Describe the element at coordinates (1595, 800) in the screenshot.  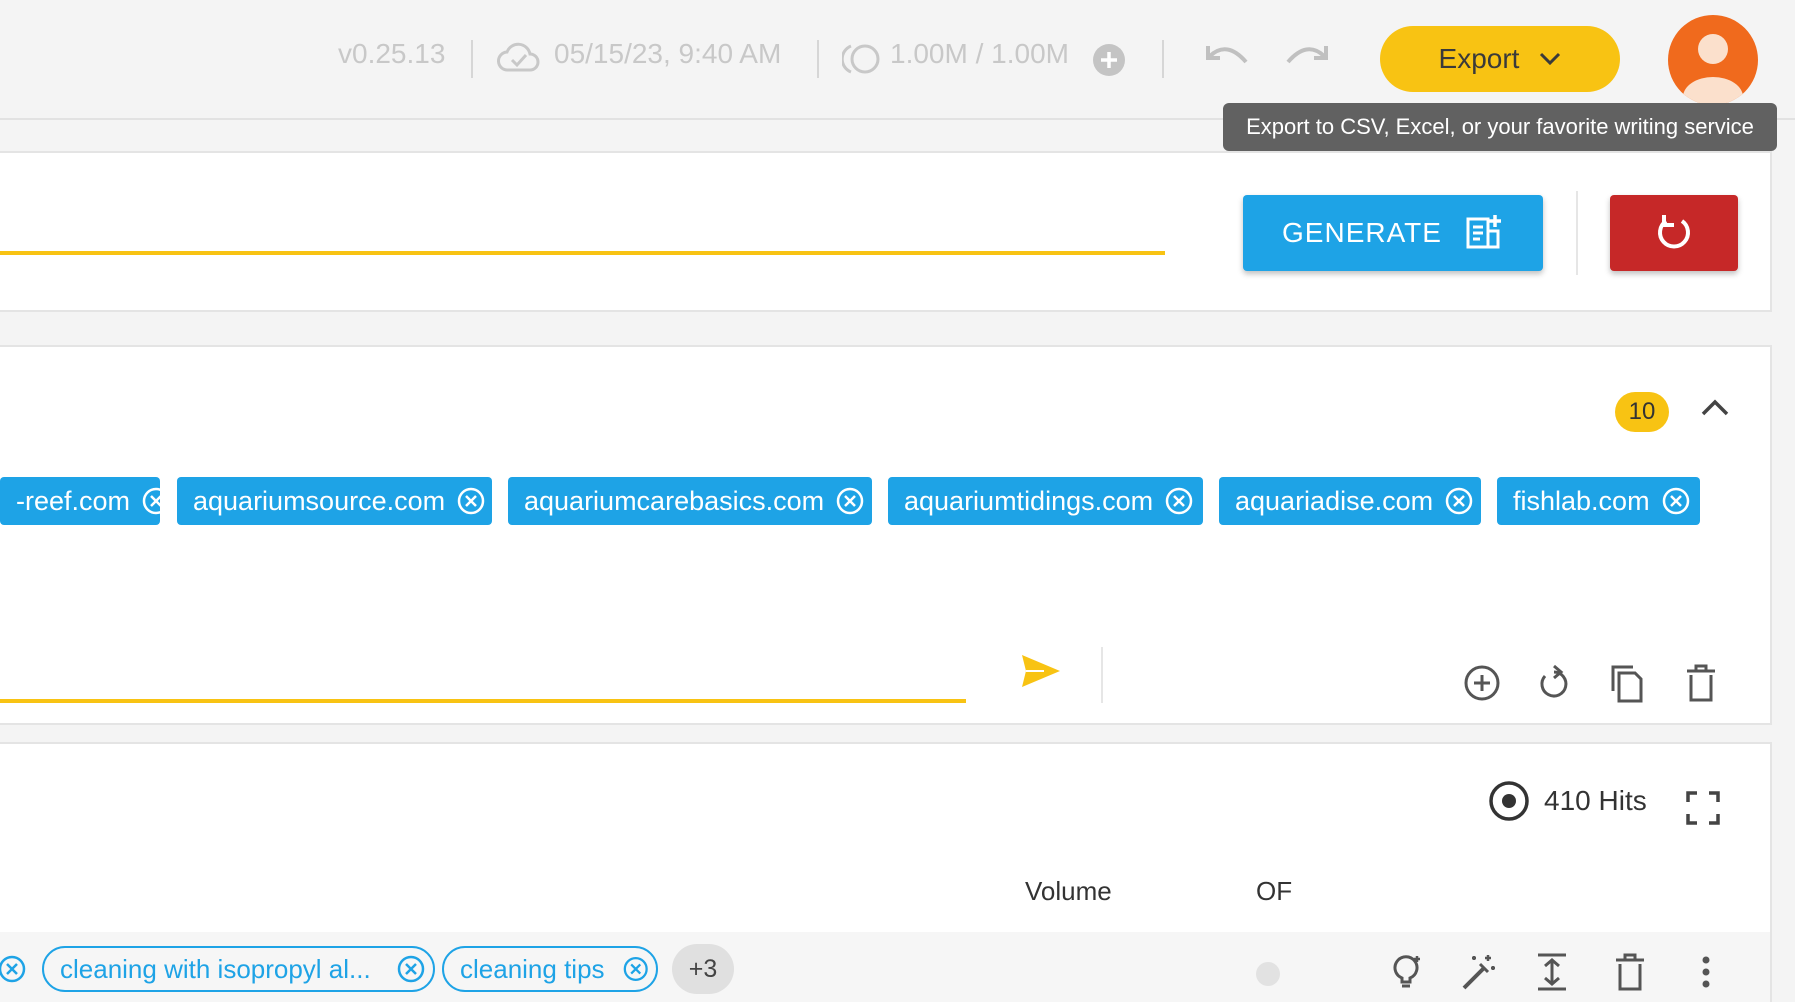
I see `hits-label: 410 Hits` at that location.